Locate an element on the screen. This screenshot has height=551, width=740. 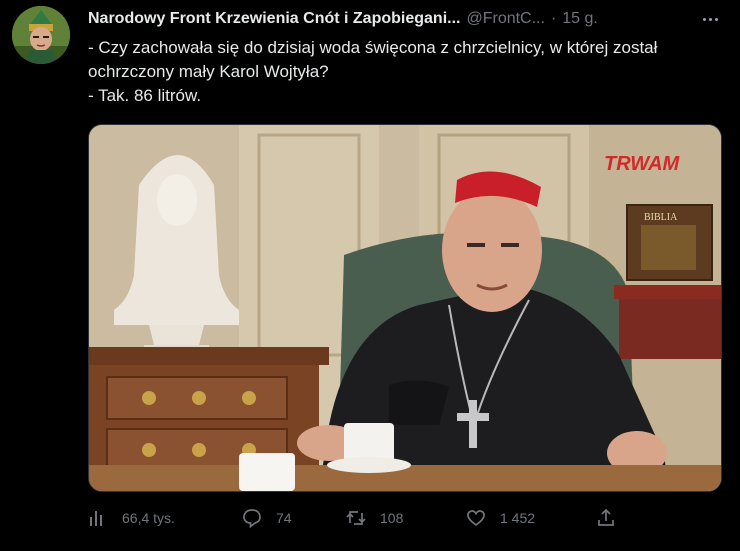
retweet-icon is located at coordinates (356, 518).